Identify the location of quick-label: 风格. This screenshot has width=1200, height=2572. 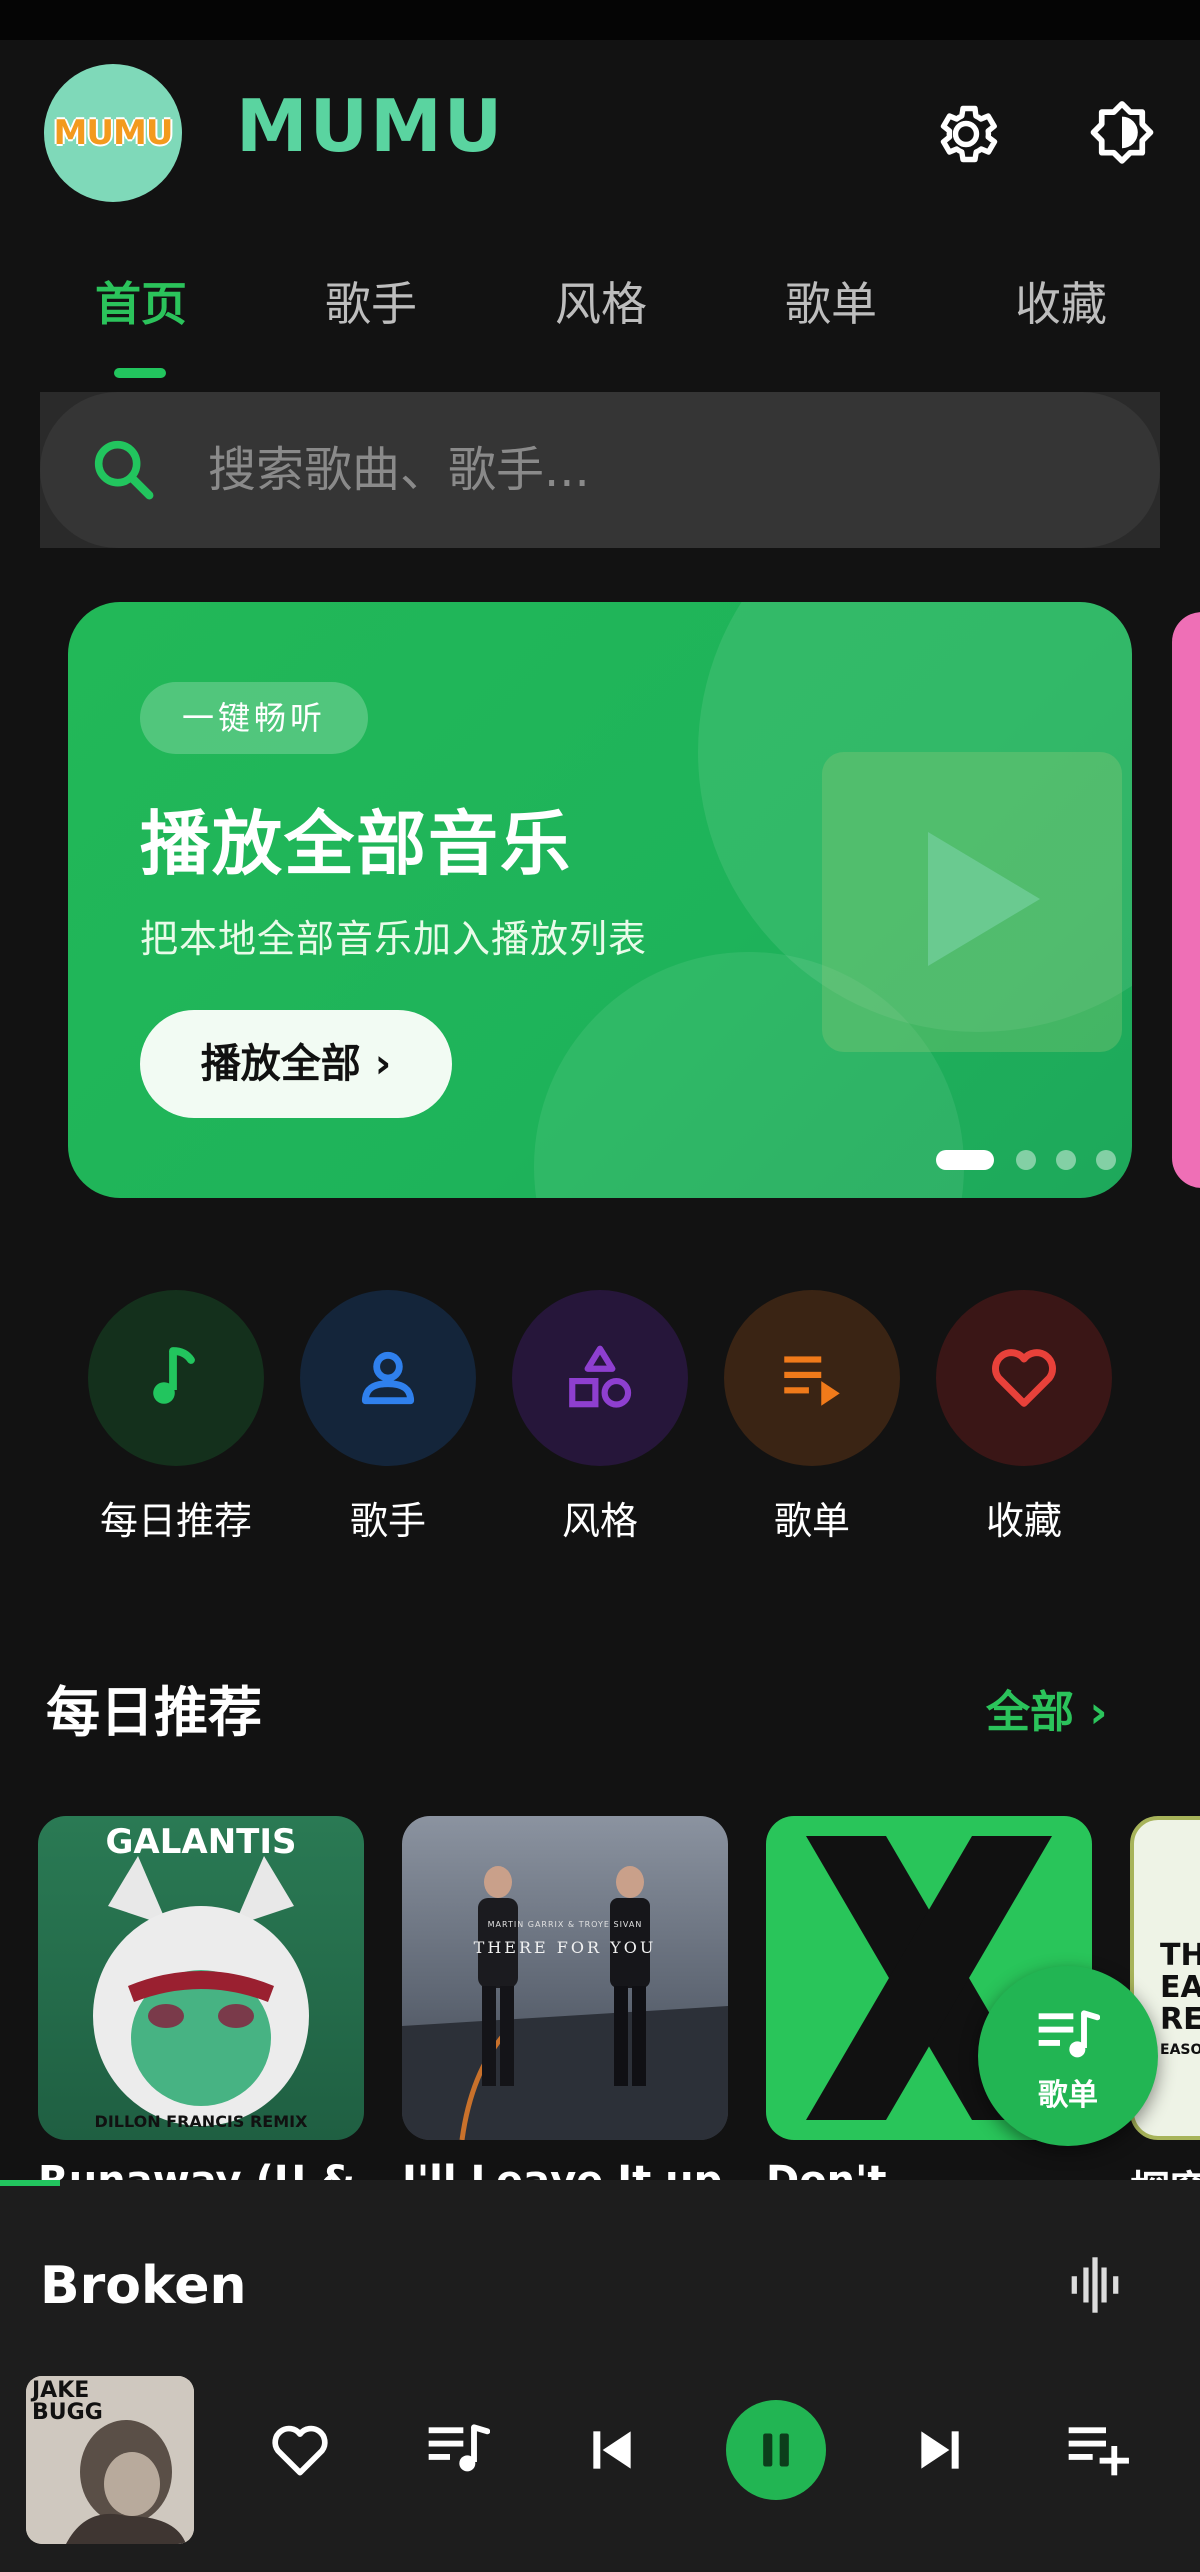
(599, 1521).